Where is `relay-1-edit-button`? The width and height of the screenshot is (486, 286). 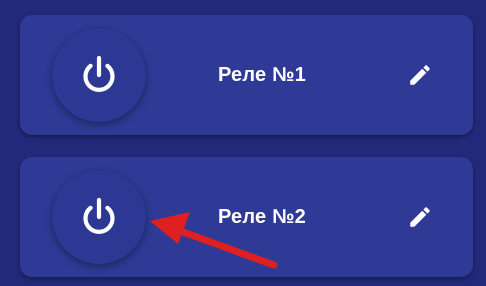
relay-1-edit-button is located at coordinates (420, 75).